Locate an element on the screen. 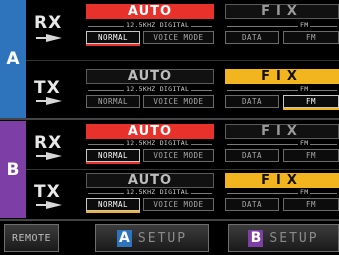  a-rx-normal-button: NORMAL is located at coordinates (113, 37).